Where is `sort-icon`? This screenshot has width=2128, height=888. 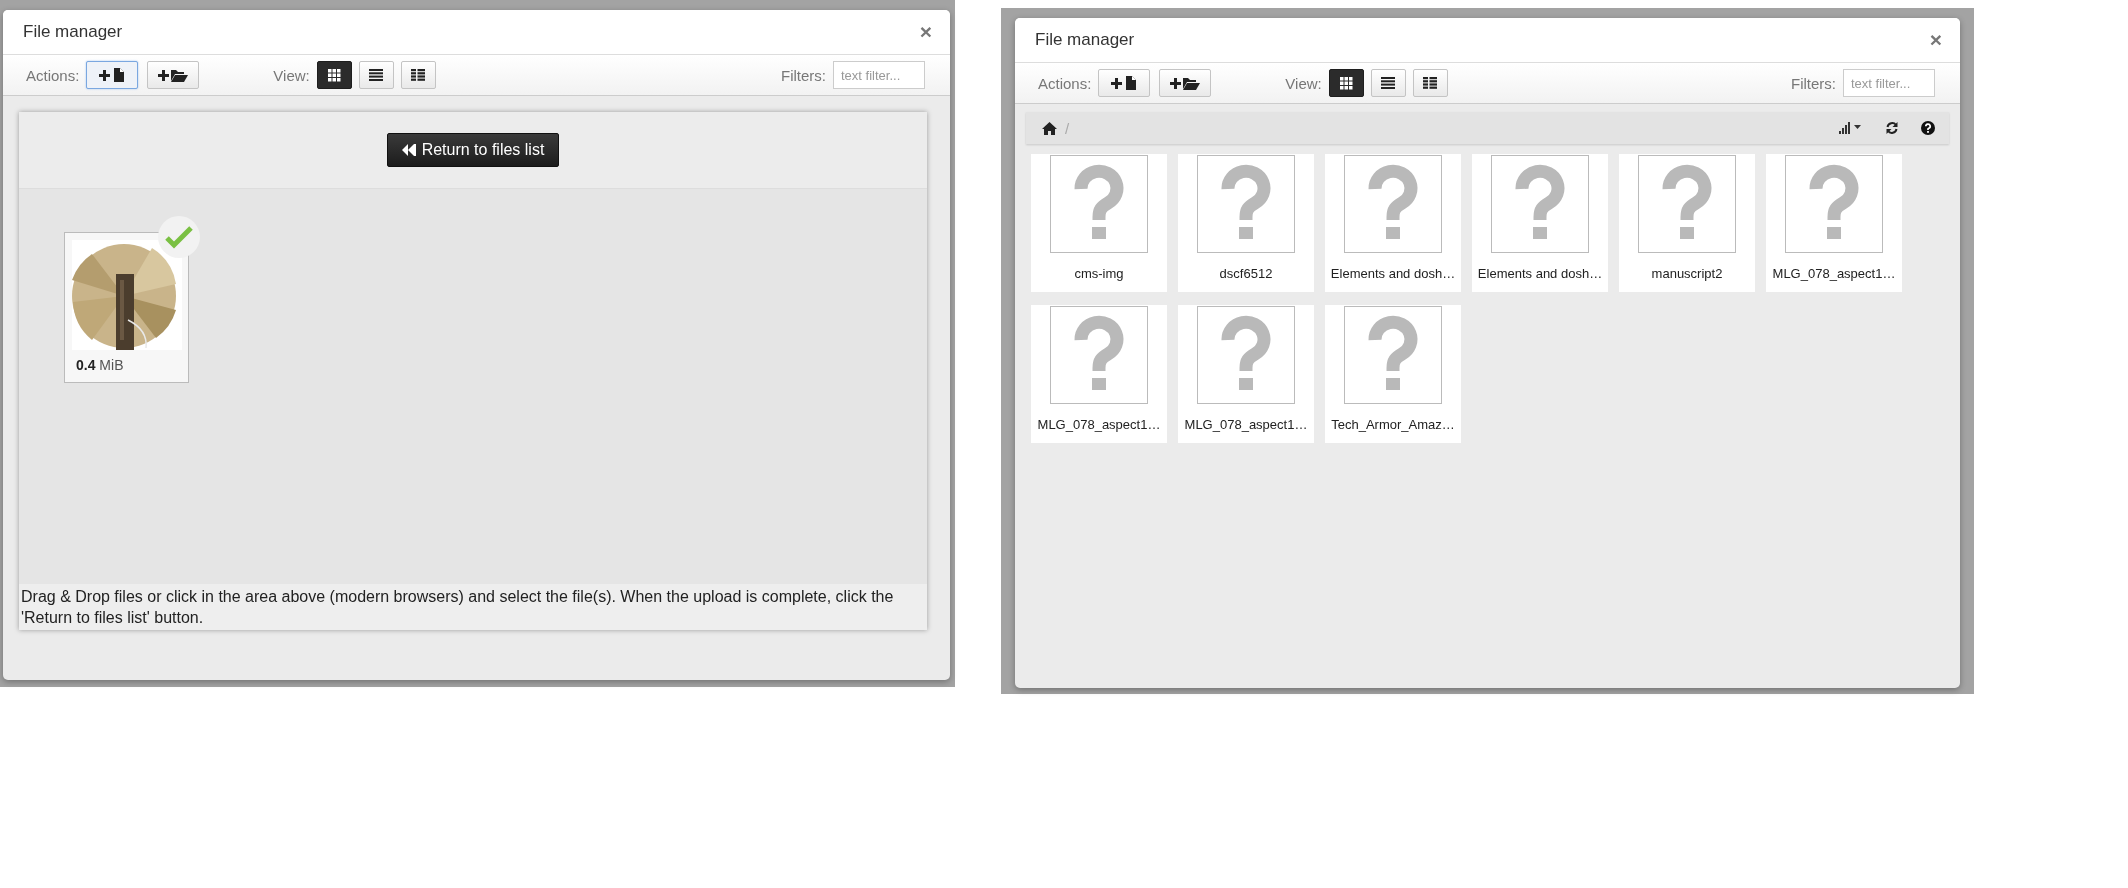 sort-icon is located at coordinates (1851, 128).